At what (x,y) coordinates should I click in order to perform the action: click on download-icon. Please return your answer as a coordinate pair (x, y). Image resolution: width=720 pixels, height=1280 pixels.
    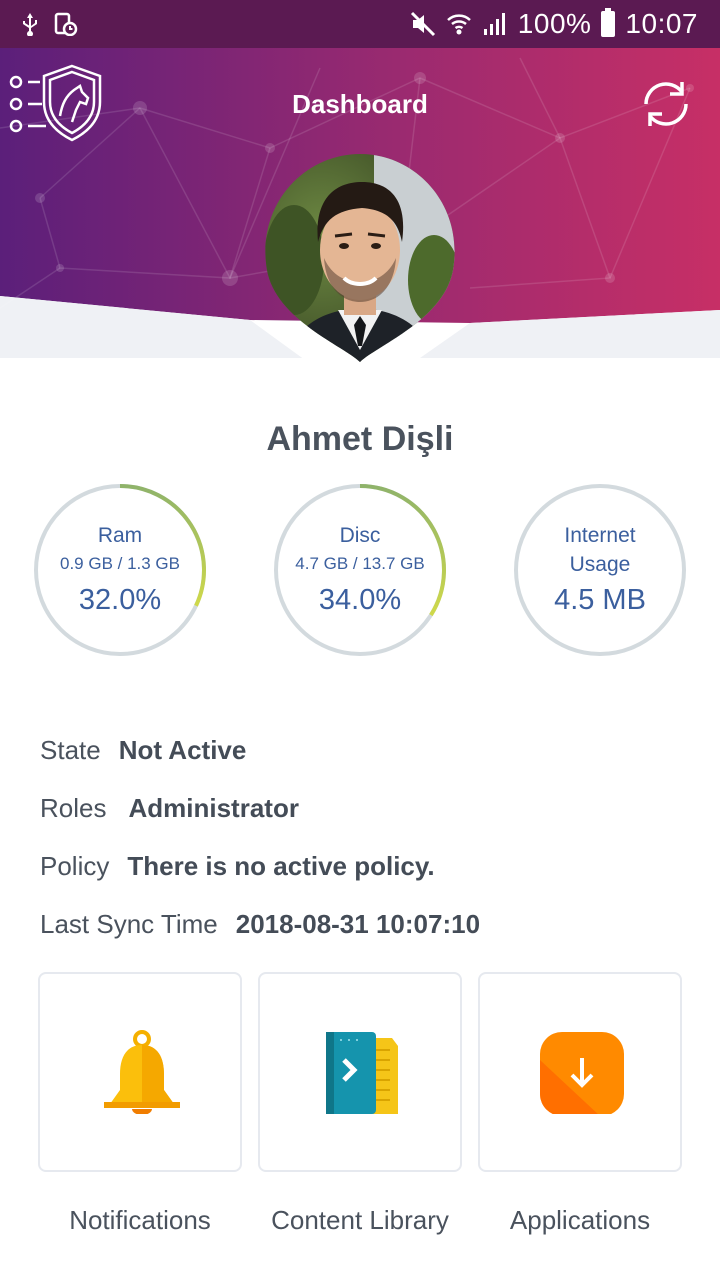
    Looking at the image, I should click on (582, 1073).